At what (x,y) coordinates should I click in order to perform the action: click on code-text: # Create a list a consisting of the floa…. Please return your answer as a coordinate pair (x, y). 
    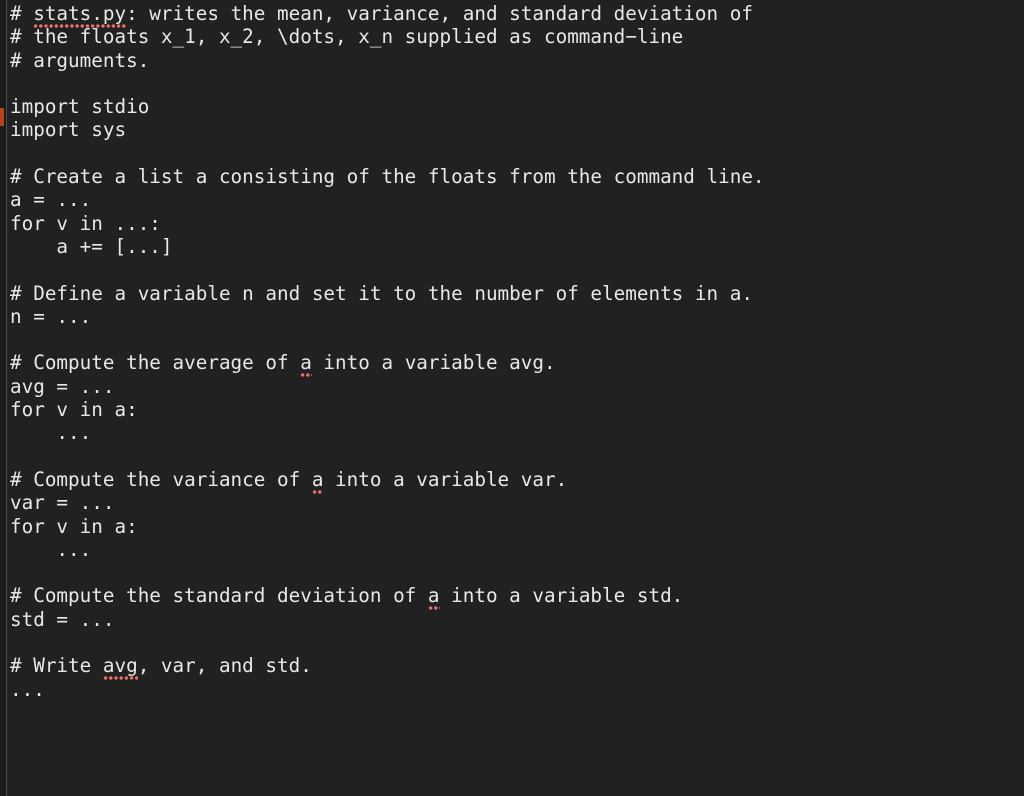
    Looking at the image, I should click on (387, 177).